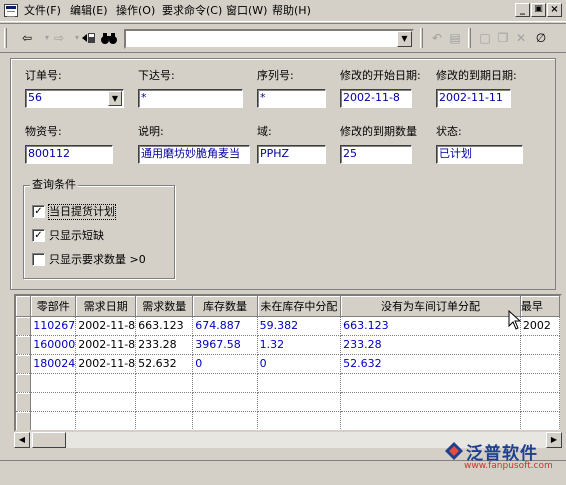 This screenshot has height=485, width=566. I want to click on shortage-only-checkbox: ✓, so click(38, 235).